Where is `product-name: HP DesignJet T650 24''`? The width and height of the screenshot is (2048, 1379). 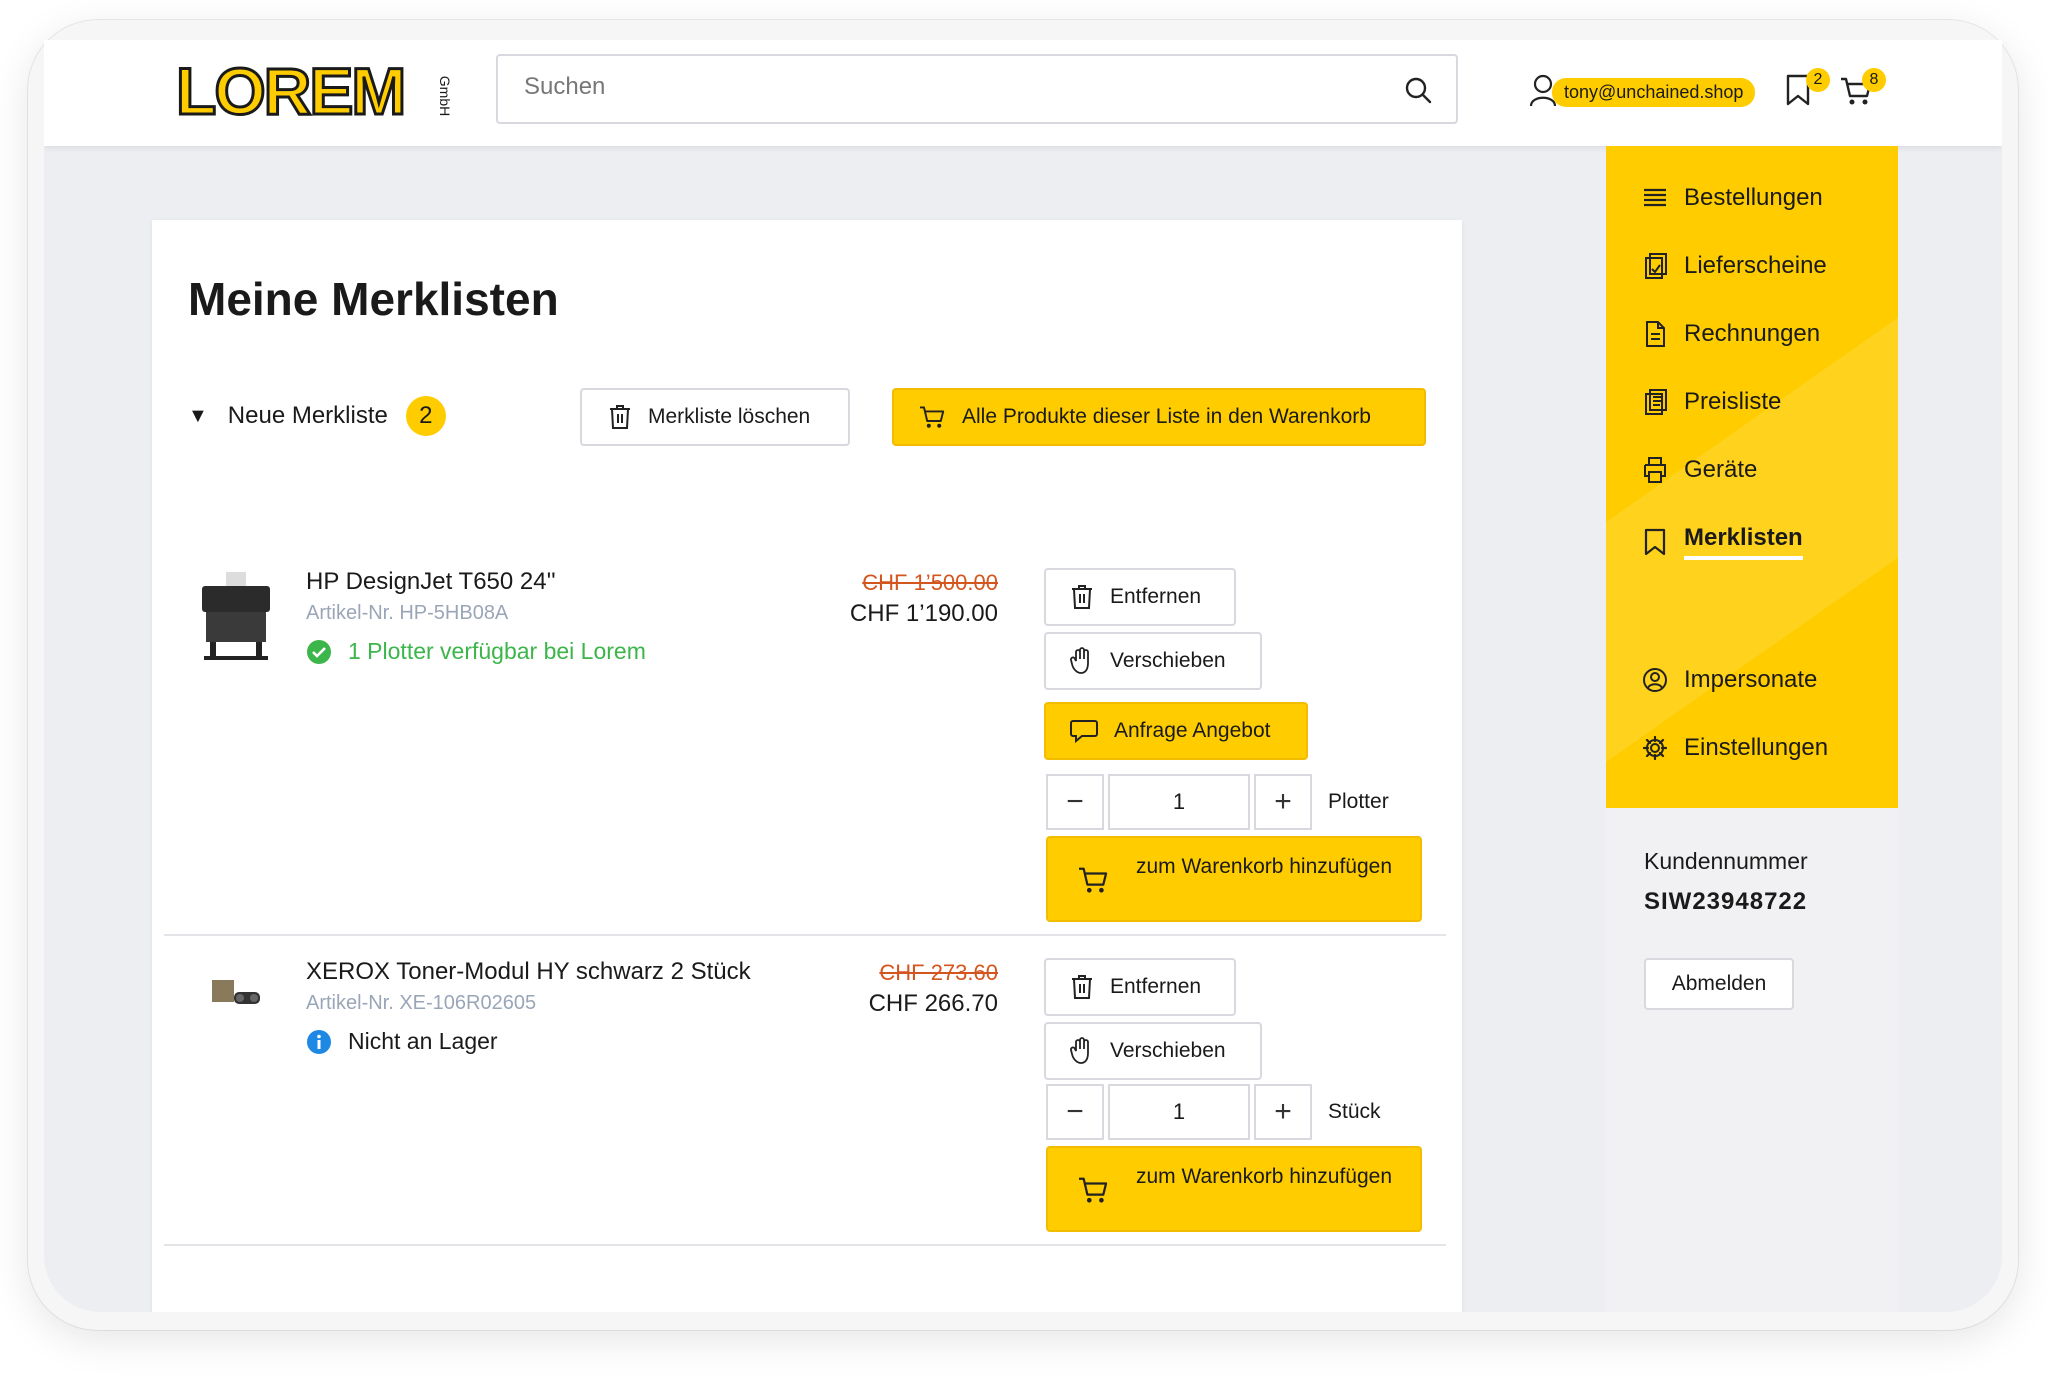
product-name: HP DesignJet T650 24'' is located at coordinates (431, 582).